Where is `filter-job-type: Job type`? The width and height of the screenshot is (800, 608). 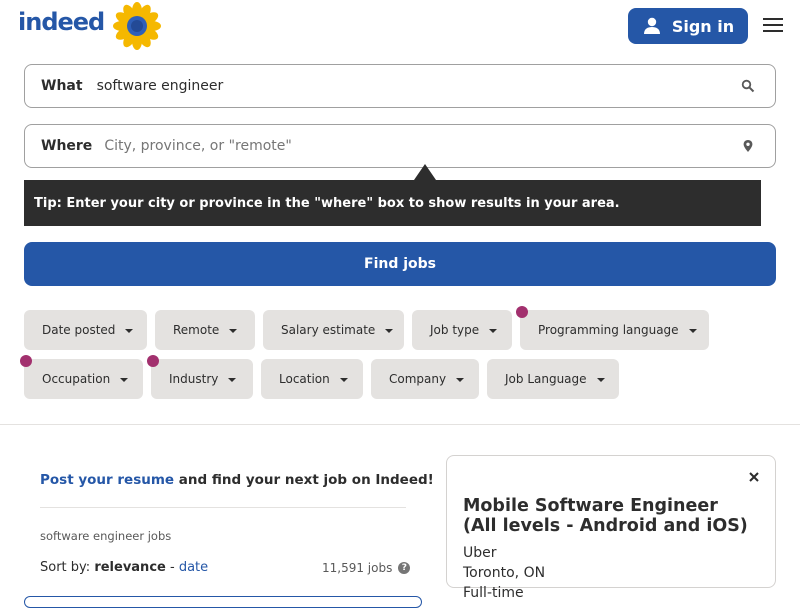 filter-job-type: Job type is located at coordinates (462, 330).